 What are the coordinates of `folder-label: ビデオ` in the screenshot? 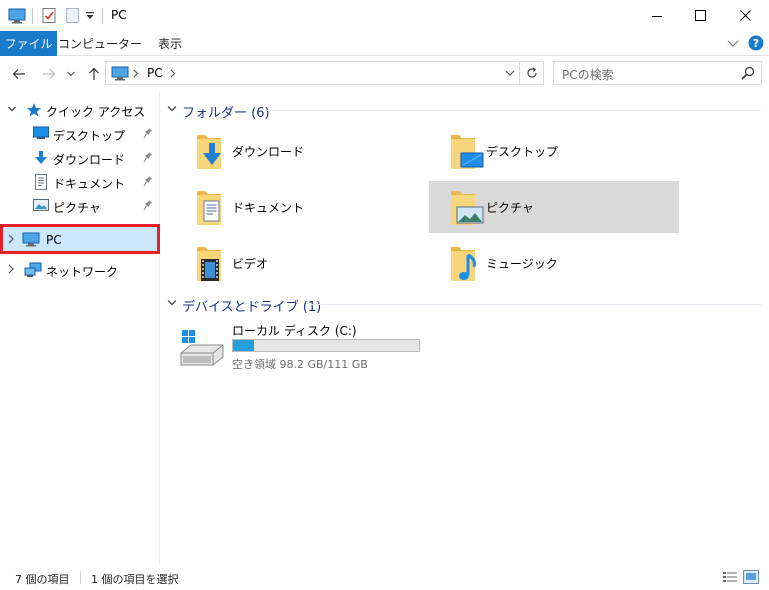 It's located at (250, 264).